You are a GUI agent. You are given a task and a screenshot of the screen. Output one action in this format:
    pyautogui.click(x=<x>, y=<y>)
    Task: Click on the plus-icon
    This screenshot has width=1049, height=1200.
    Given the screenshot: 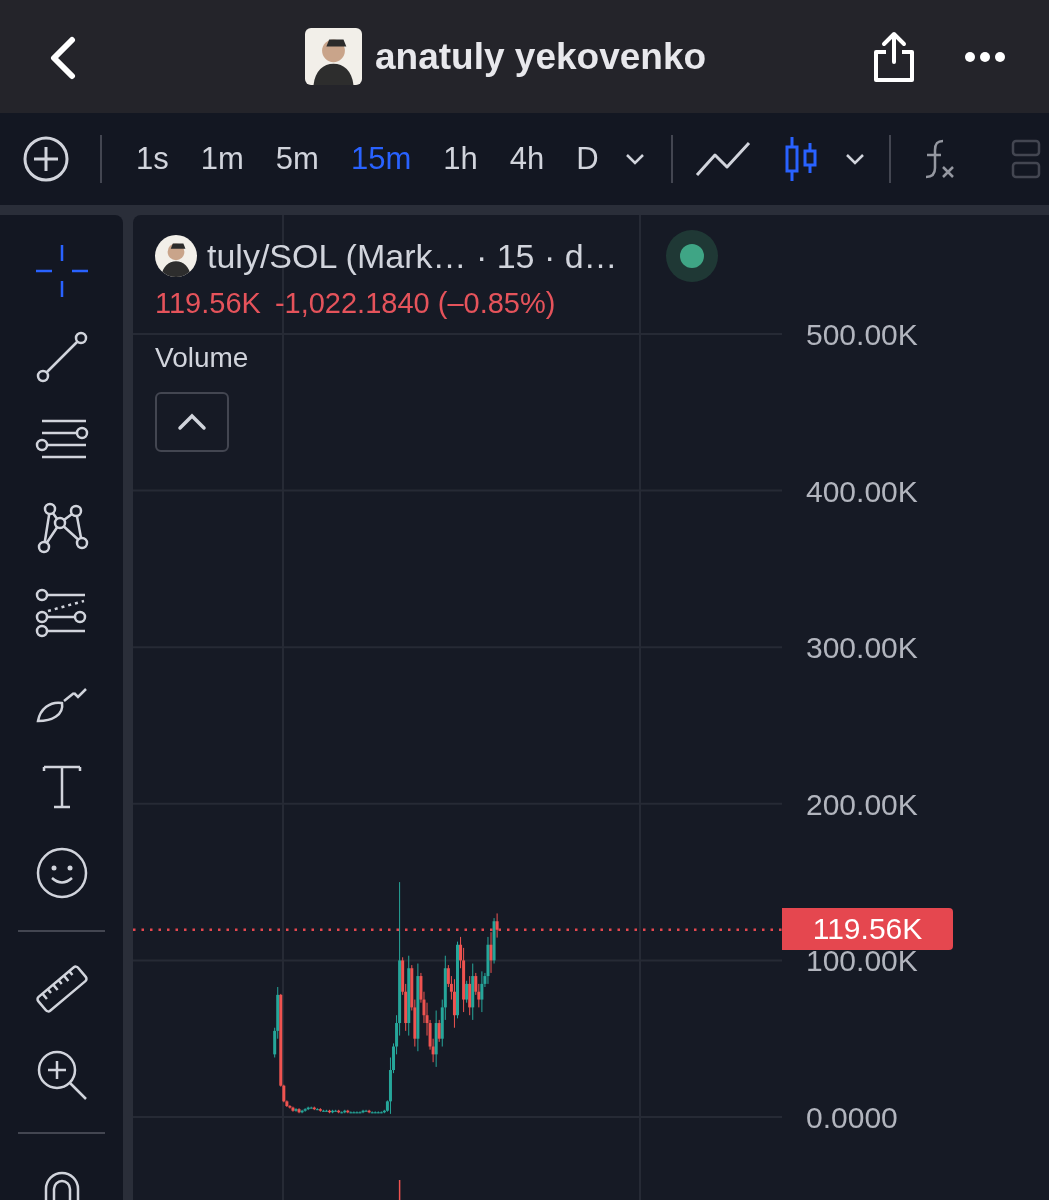 What is the action you would take?
    pyautogui.click(x=46, y=159)
    